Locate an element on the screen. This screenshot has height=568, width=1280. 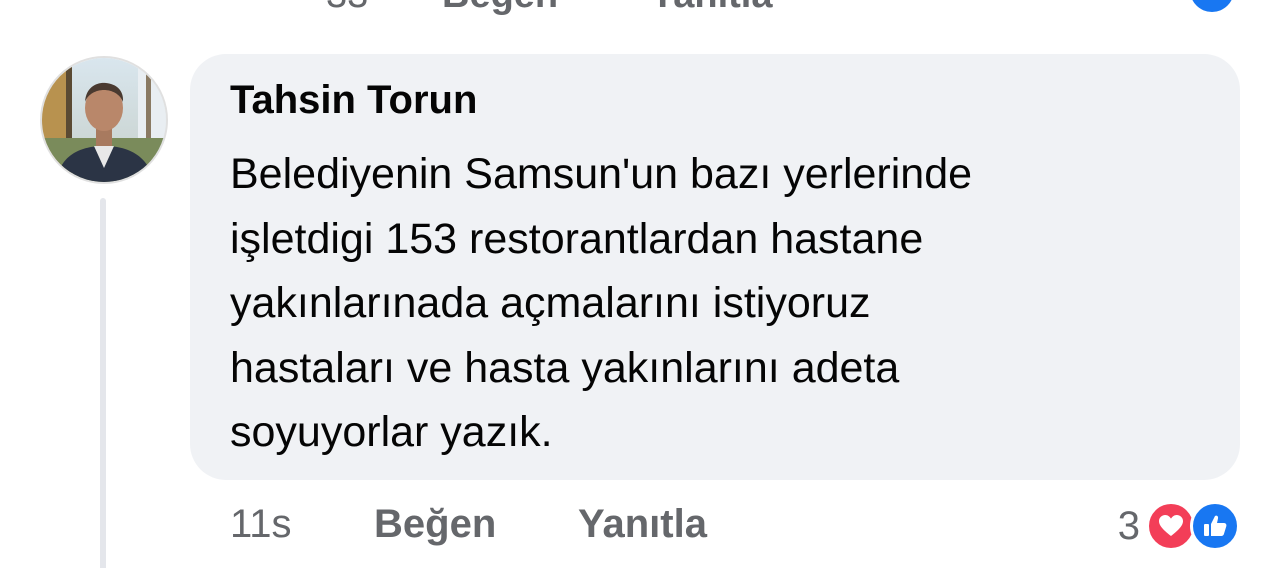
reply-button: Yanıtla is located at coordinates (642, 524).